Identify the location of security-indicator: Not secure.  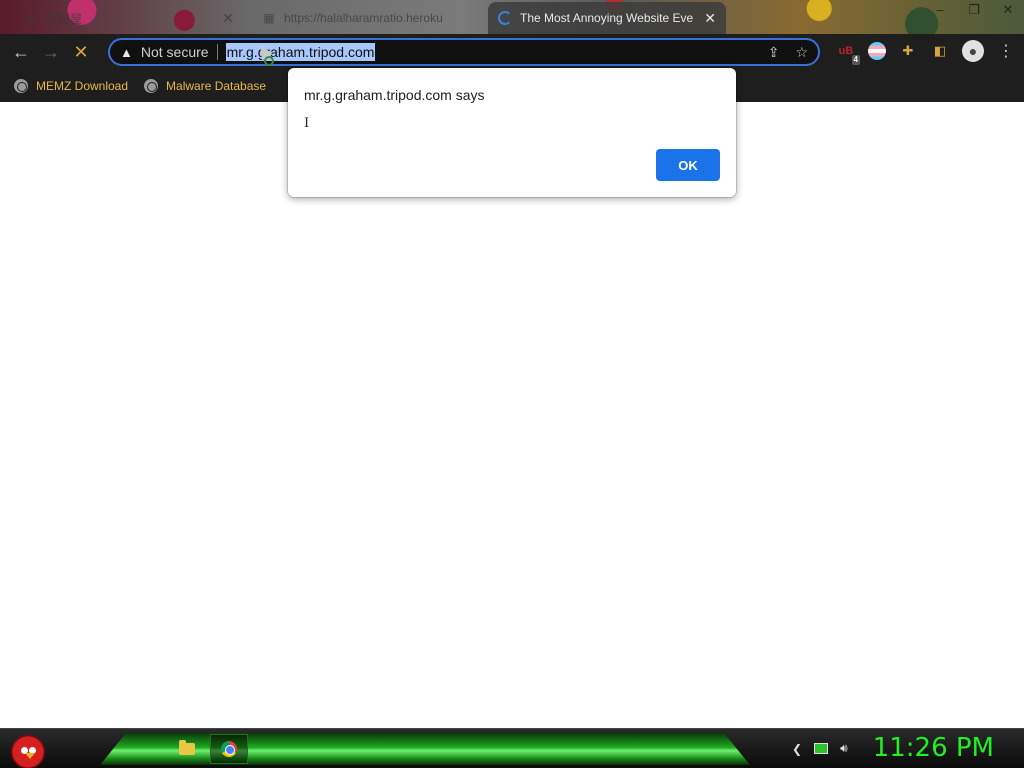
(175, 52).